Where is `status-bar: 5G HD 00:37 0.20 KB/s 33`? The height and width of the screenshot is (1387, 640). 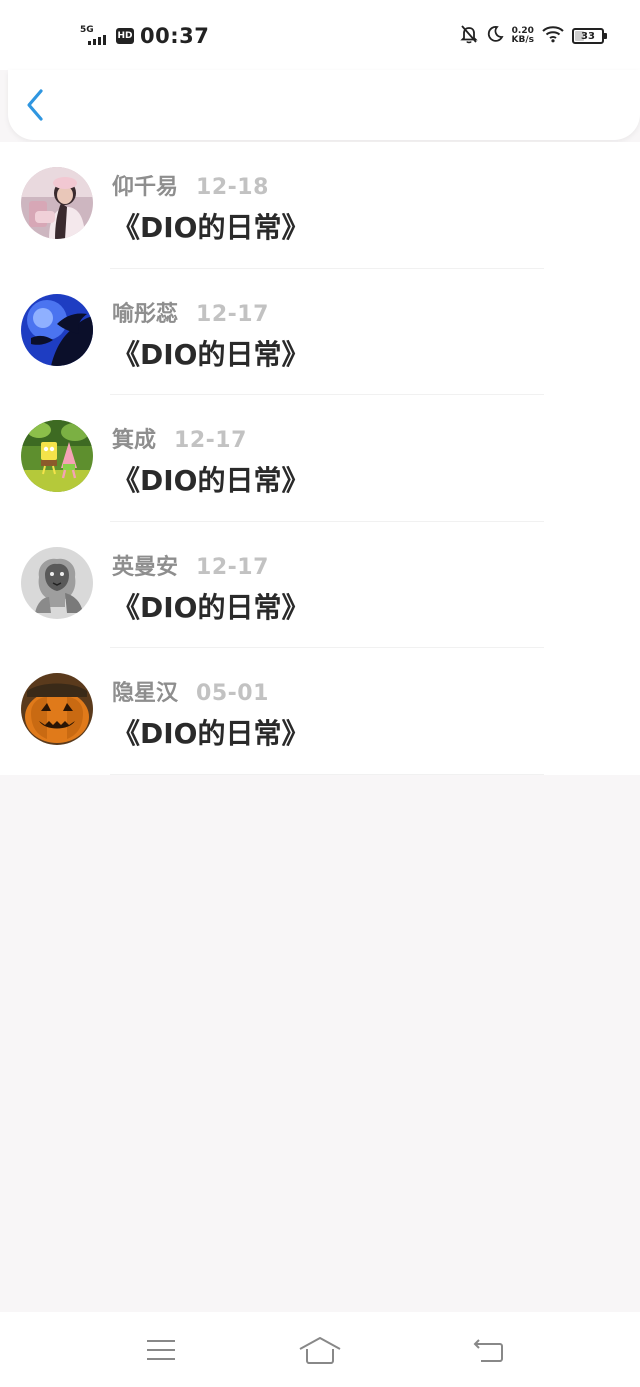
status-bar: 5G HD 00:37 0.20 KB/s 33 is located at coordinates (320, 35).